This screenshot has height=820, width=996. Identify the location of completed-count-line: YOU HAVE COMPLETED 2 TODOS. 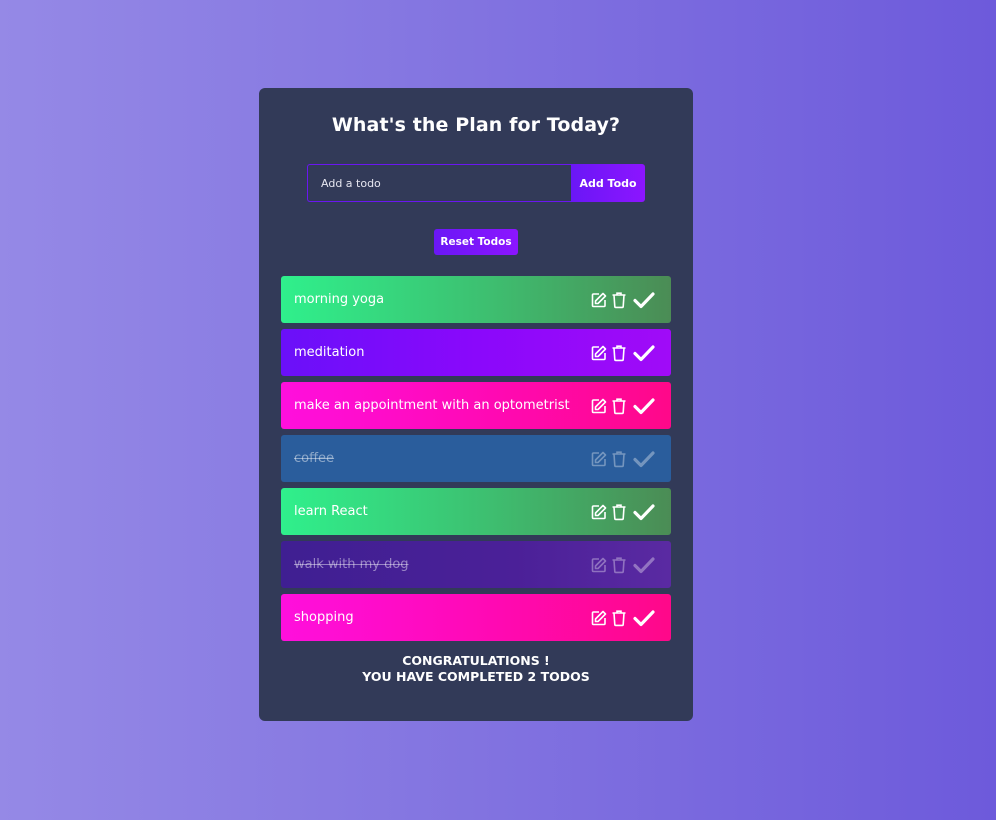
(476, 676).